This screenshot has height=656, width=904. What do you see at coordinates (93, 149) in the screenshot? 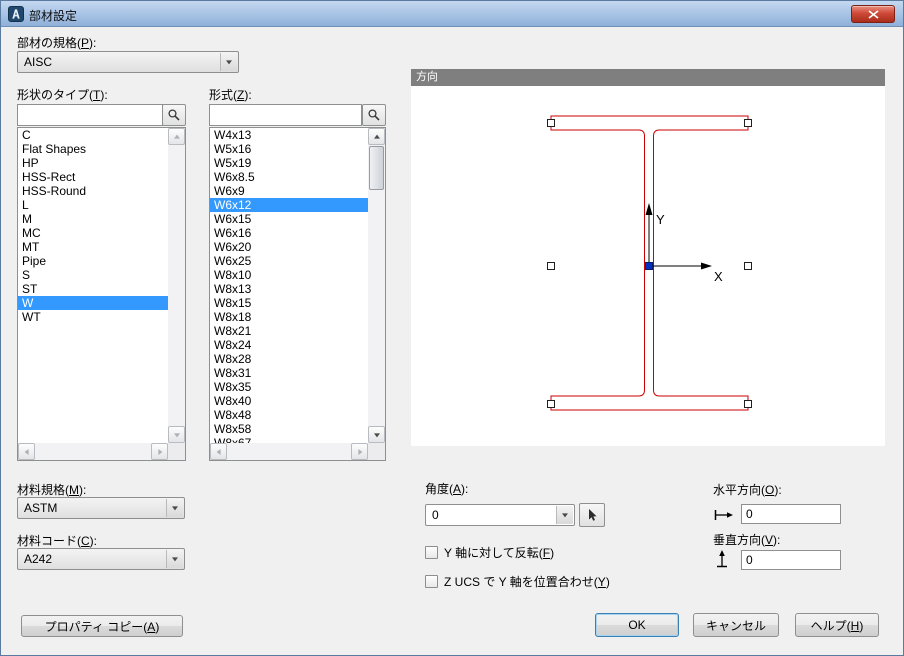
I see `list-item: Flat Shapes` at bounding box center [93, 149].